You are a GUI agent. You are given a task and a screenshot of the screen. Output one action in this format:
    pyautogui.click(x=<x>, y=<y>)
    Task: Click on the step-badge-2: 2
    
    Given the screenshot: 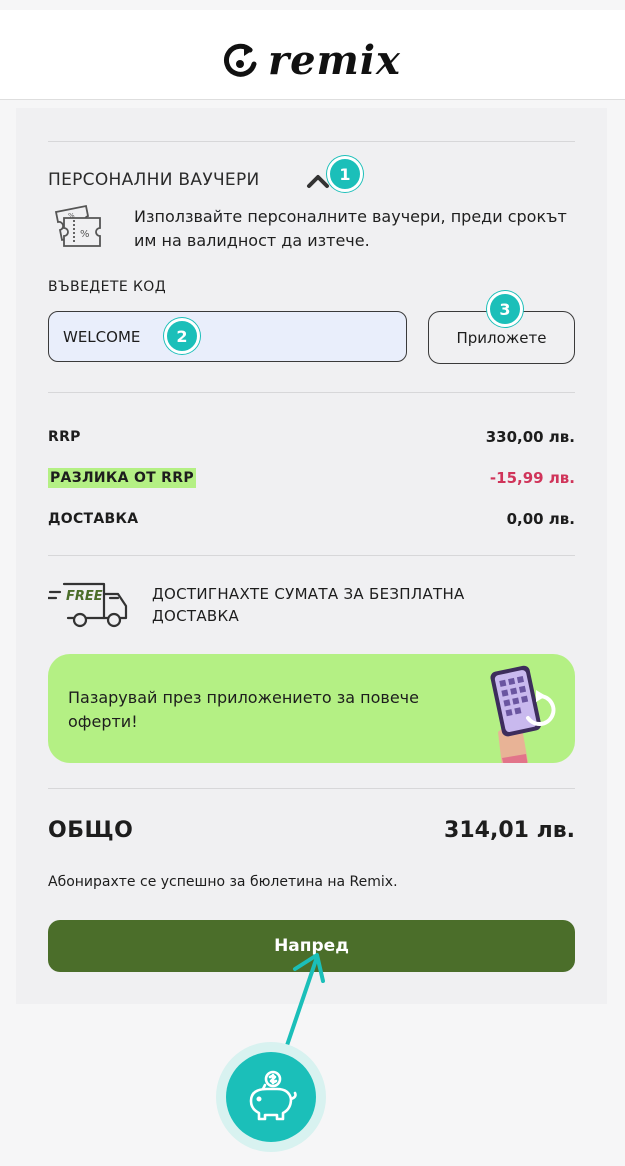 What is the action you would take?
    pyautogui.click(x=182, y=336)
    